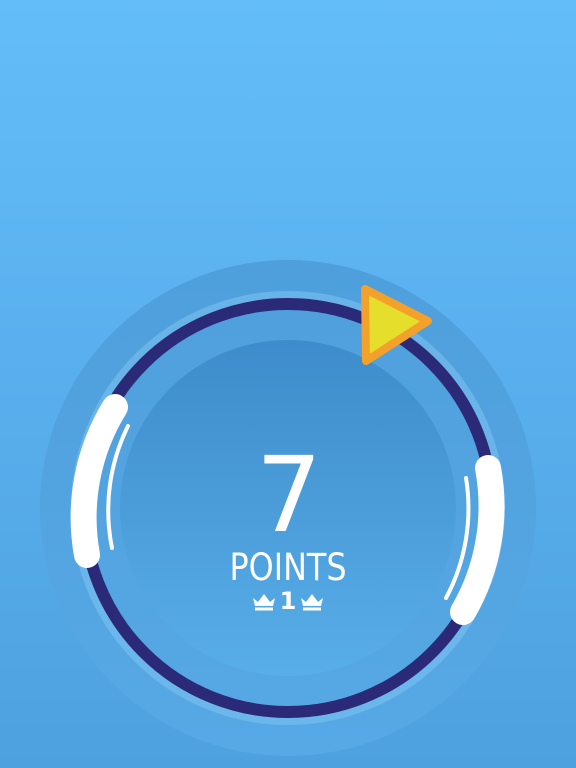 This screenshot has height=768, width=576. Describe the element at coordinates (288, 495) in the screenshot. I see `score-value: 7` at that location.